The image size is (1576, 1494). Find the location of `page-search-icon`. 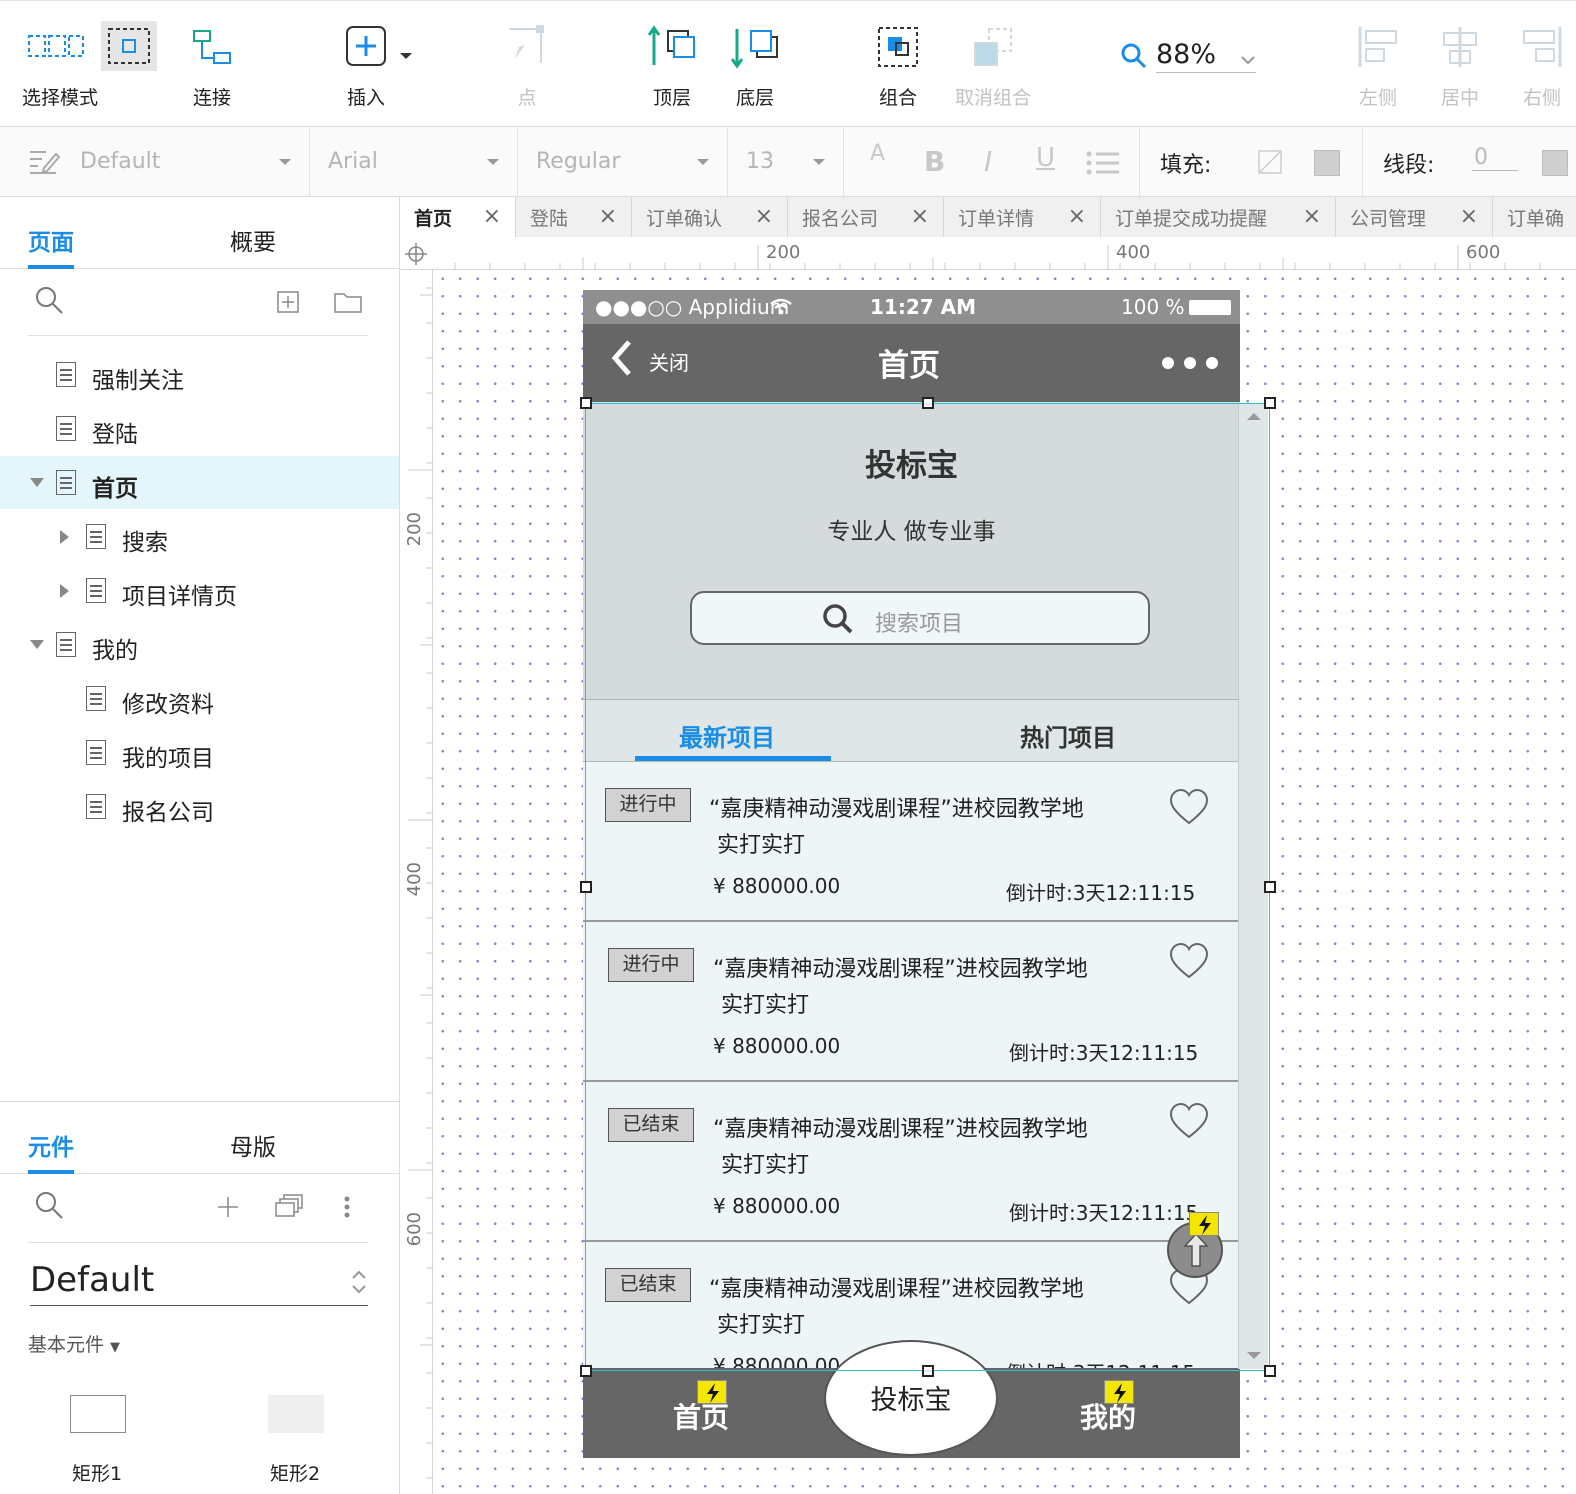

page-search-icon is located at coordinates (49, 300).